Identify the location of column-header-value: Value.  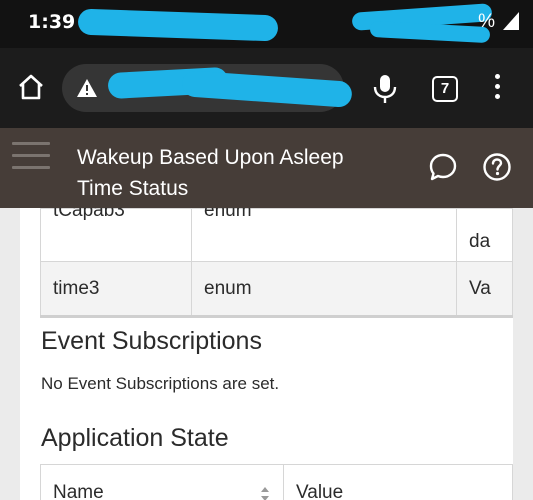
(398, 482).